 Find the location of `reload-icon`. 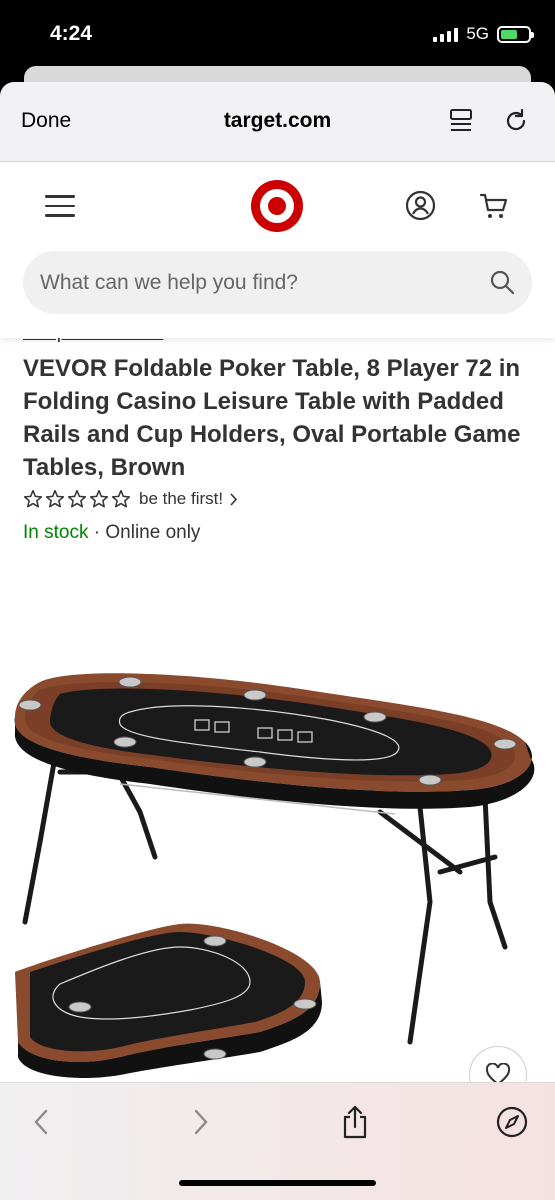

reload-icon is located at coordinates (516, 121).